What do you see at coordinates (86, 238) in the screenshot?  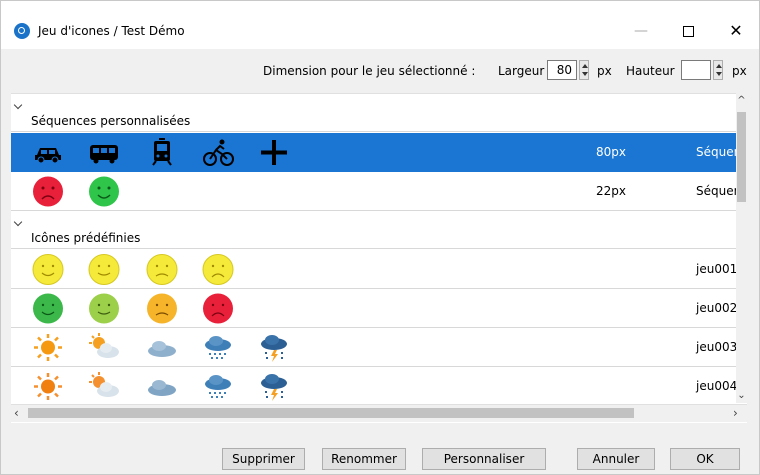 I see `group-title-predefined: Icônes prédéfinies` at bounding box center [86, 238].